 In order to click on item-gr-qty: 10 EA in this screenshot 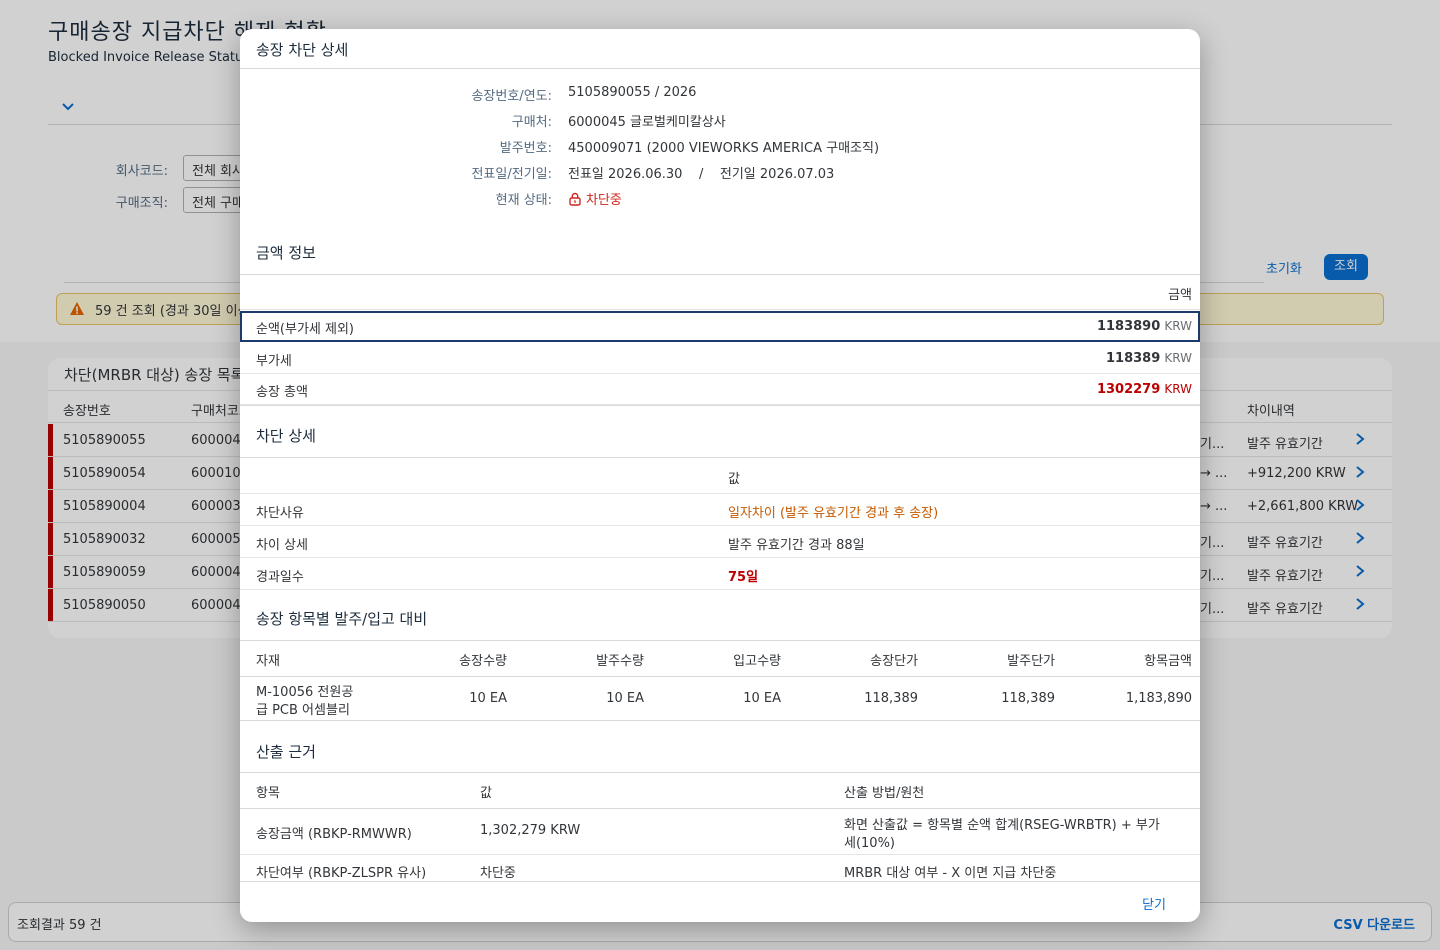, I will do `click(762, 698)`.